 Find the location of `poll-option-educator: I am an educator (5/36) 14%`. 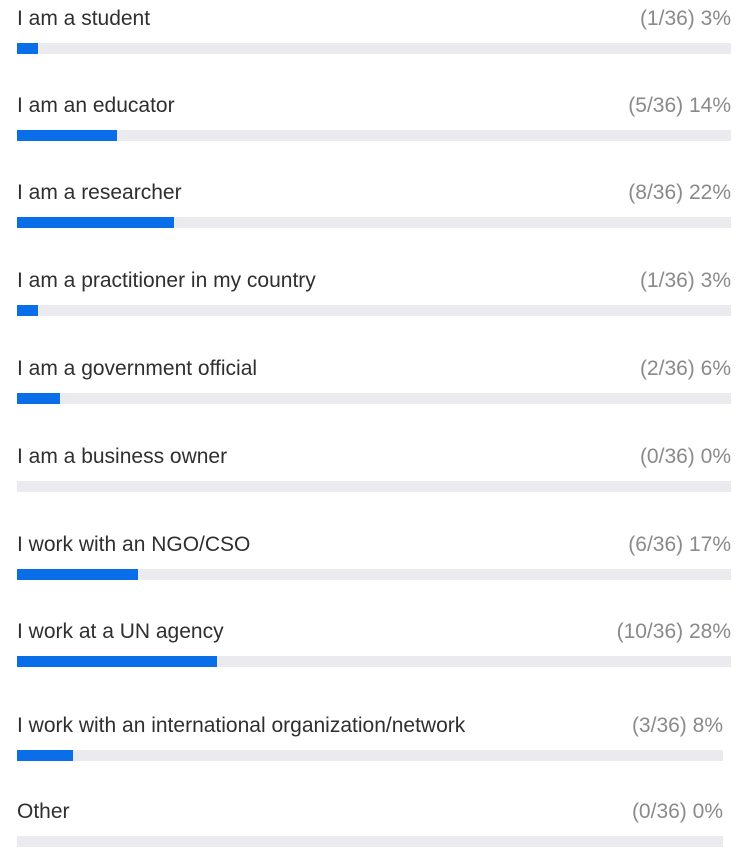

poll-option-educator: I am an educator (5/36) 14% is located at coordinates (374, 125).